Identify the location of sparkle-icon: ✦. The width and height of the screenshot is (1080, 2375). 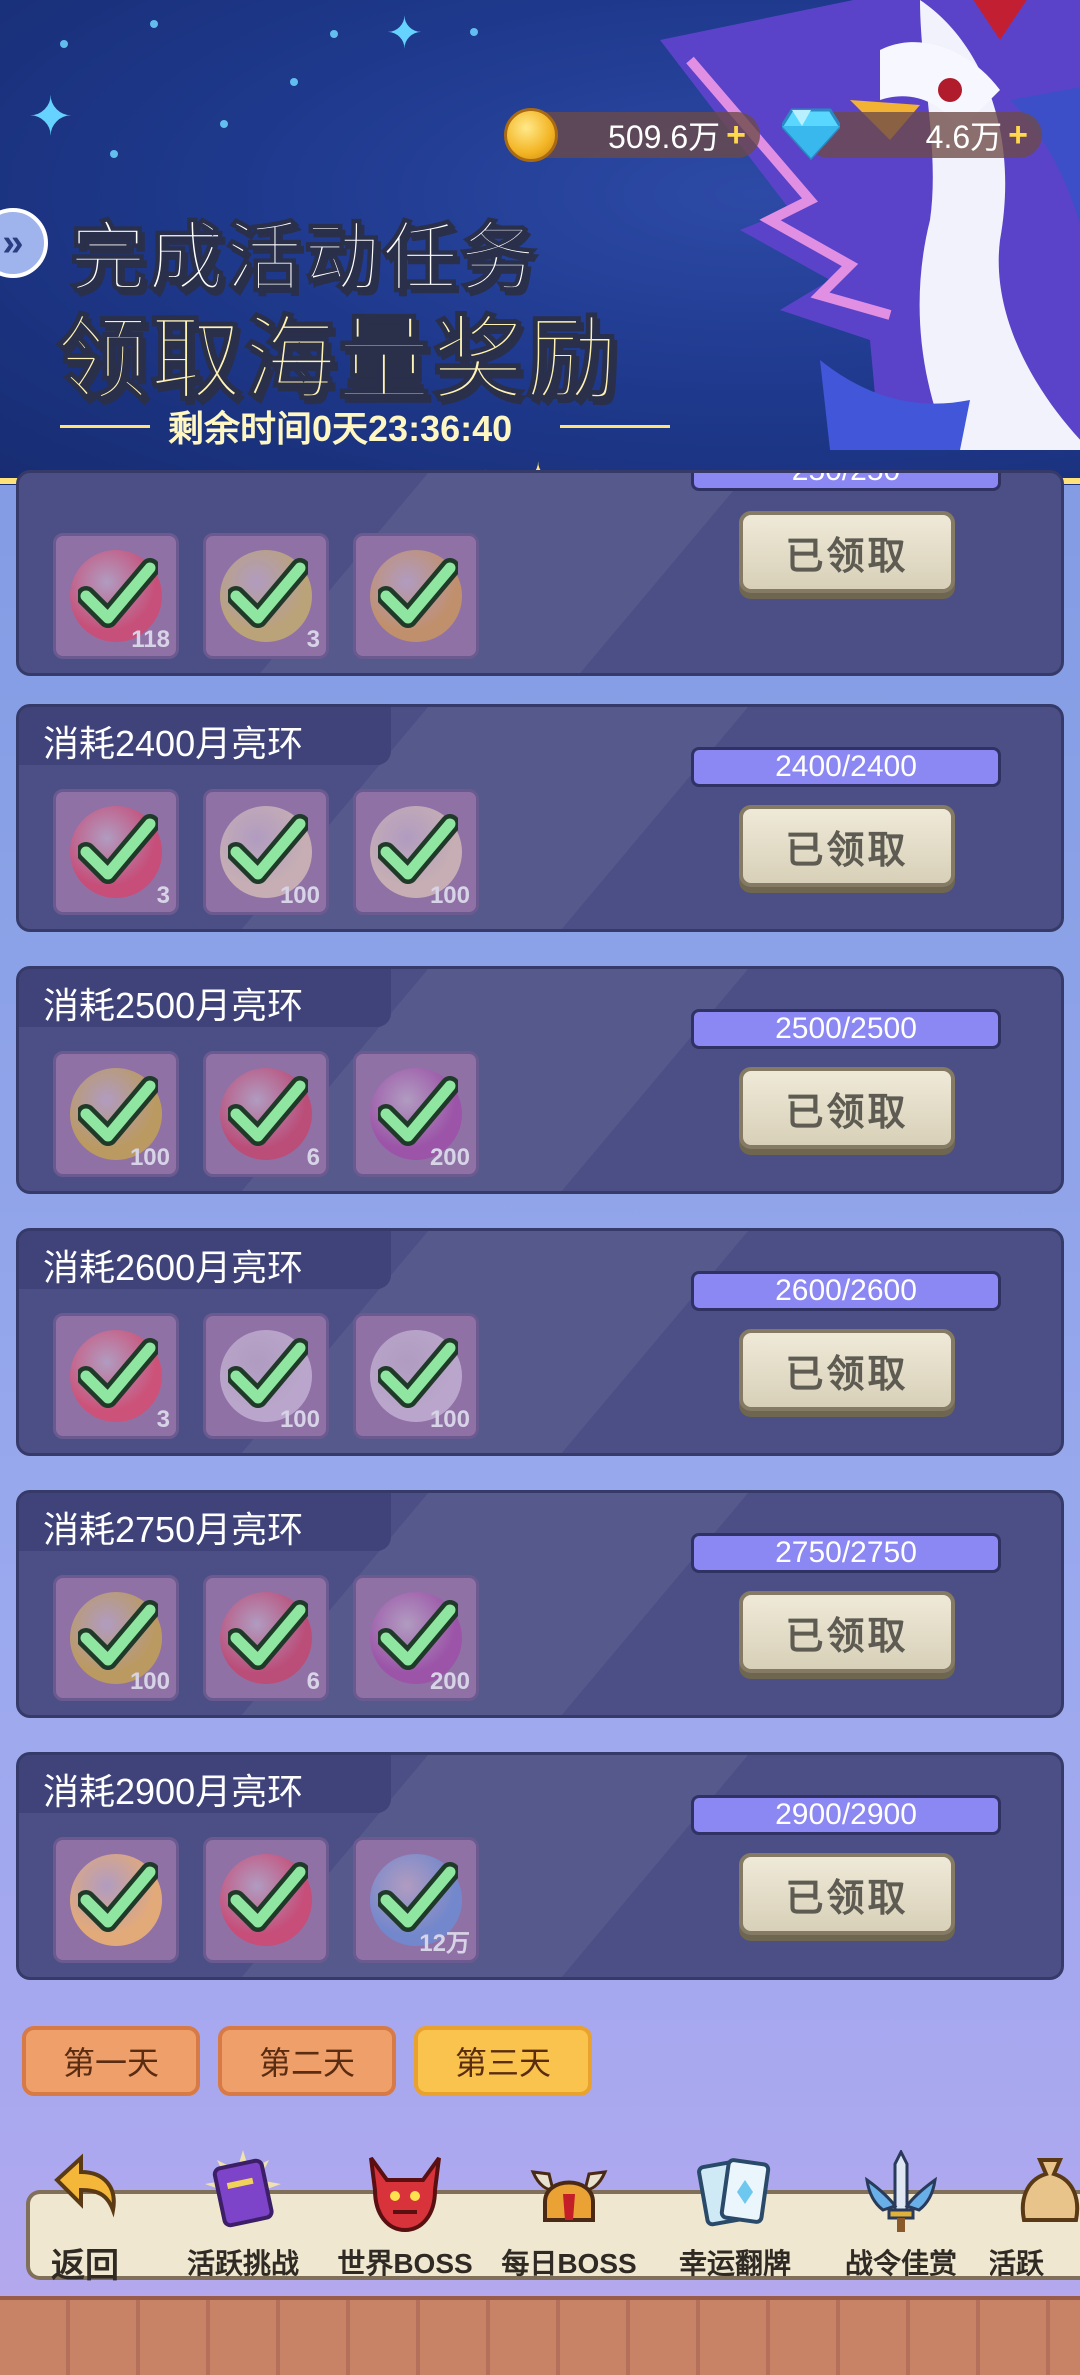
(404, 33).